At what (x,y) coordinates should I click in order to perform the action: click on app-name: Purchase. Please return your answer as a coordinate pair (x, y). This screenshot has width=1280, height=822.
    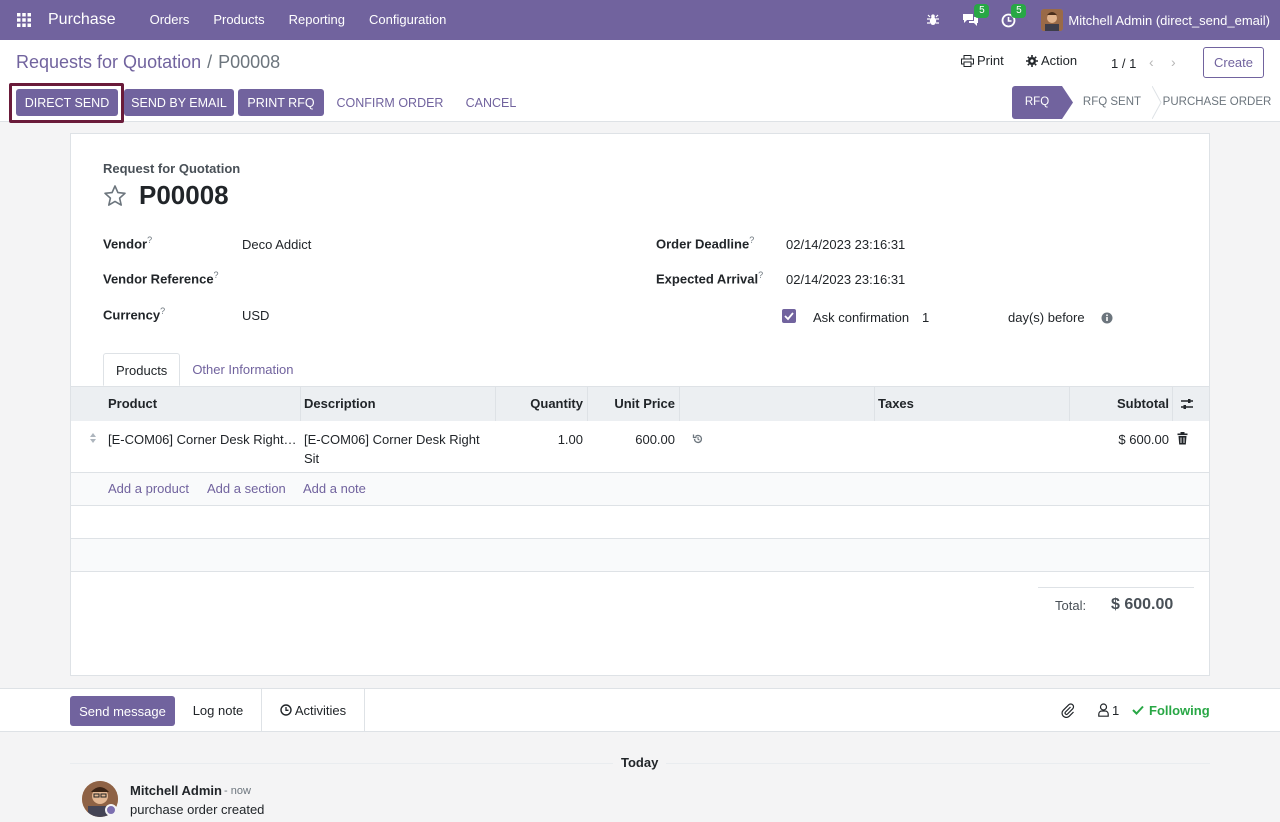
    Looking at the image, I should click on (82, 20).